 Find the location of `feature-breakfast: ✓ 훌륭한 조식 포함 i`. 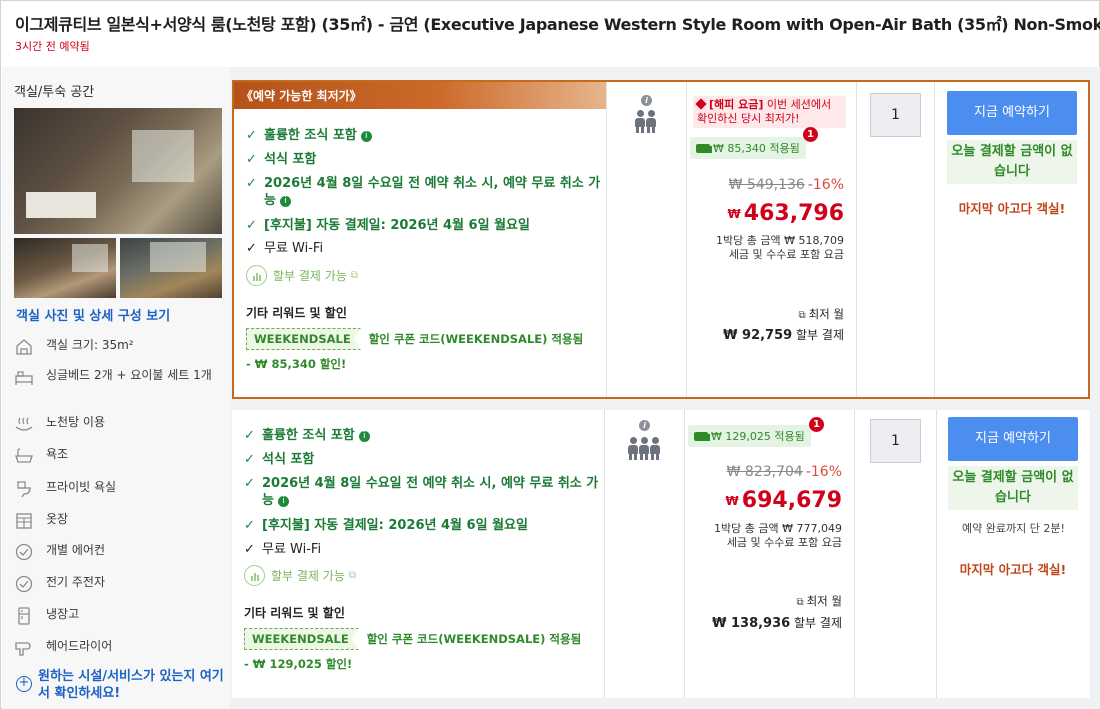

feature-breakfast: ✓ 훌륭한 조식 포함 i is located at coordinates (309, 135).